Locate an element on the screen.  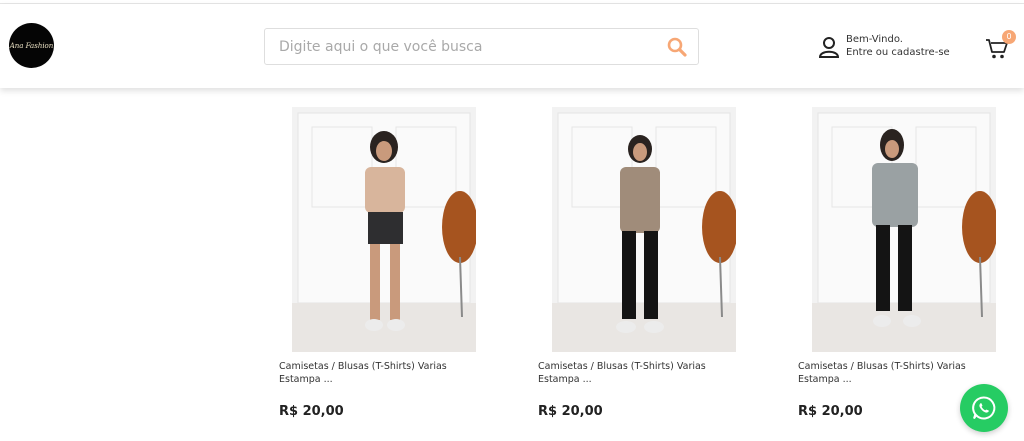
welcome-text: Bem-Vindo. is located at coordinates (874, 39).